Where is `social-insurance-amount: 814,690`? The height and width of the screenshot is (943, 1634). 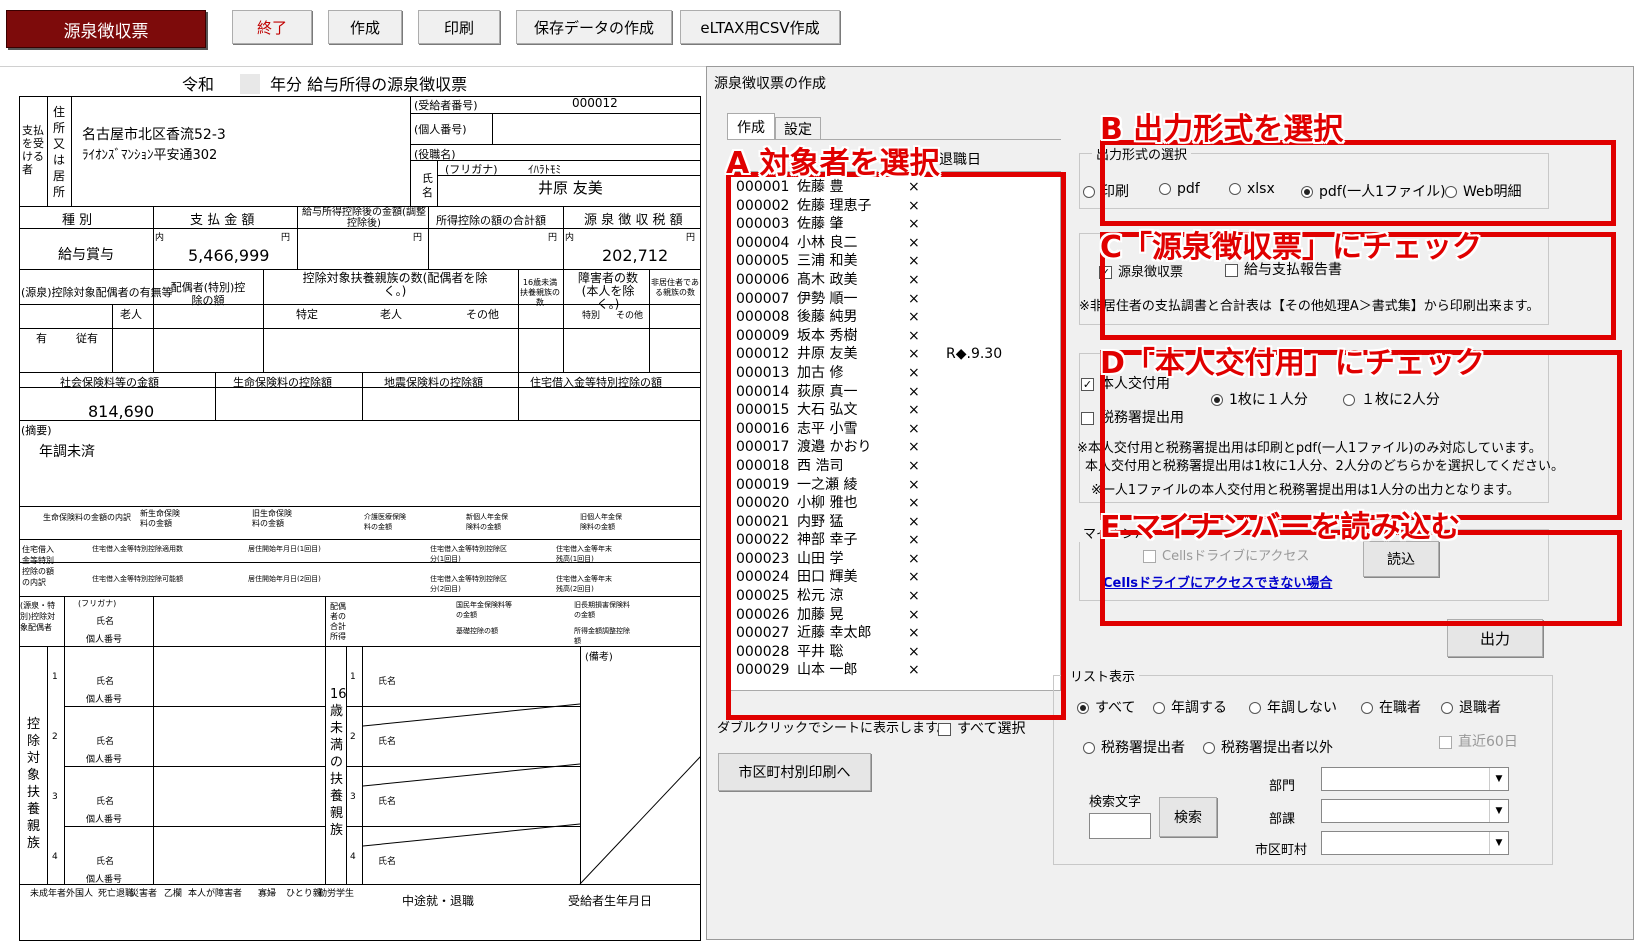
social-insurance-amount: 814,690 is located at coordinates (121, 411).